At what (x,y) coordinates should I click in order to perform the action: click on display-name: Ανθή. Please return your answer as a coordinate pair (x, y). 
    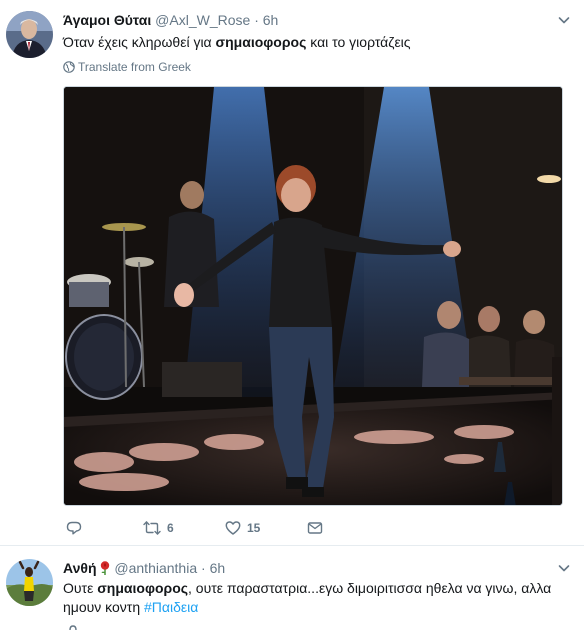
    Looking at the image, I should click on (80, 568).